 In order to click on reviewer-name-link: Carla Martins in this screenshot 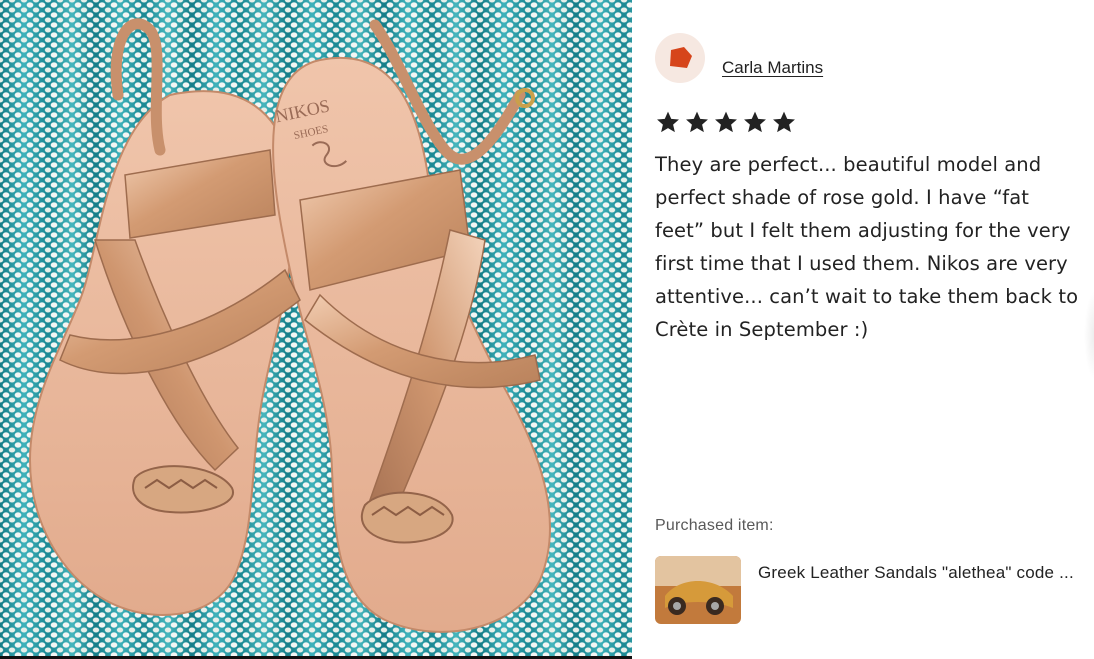, I will do `click(772, 68)`.